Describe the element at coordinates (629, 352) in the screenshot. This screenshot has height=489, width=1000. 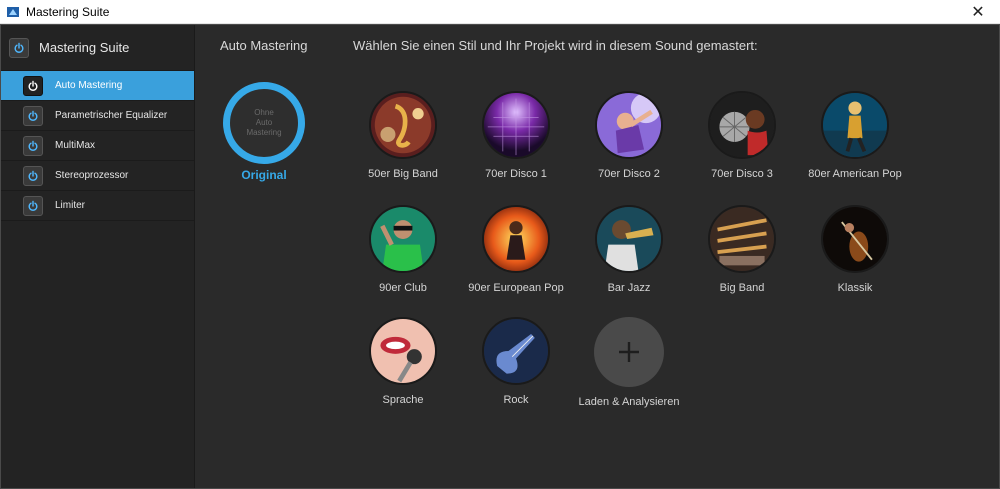
I see `plus-icon` at that location.